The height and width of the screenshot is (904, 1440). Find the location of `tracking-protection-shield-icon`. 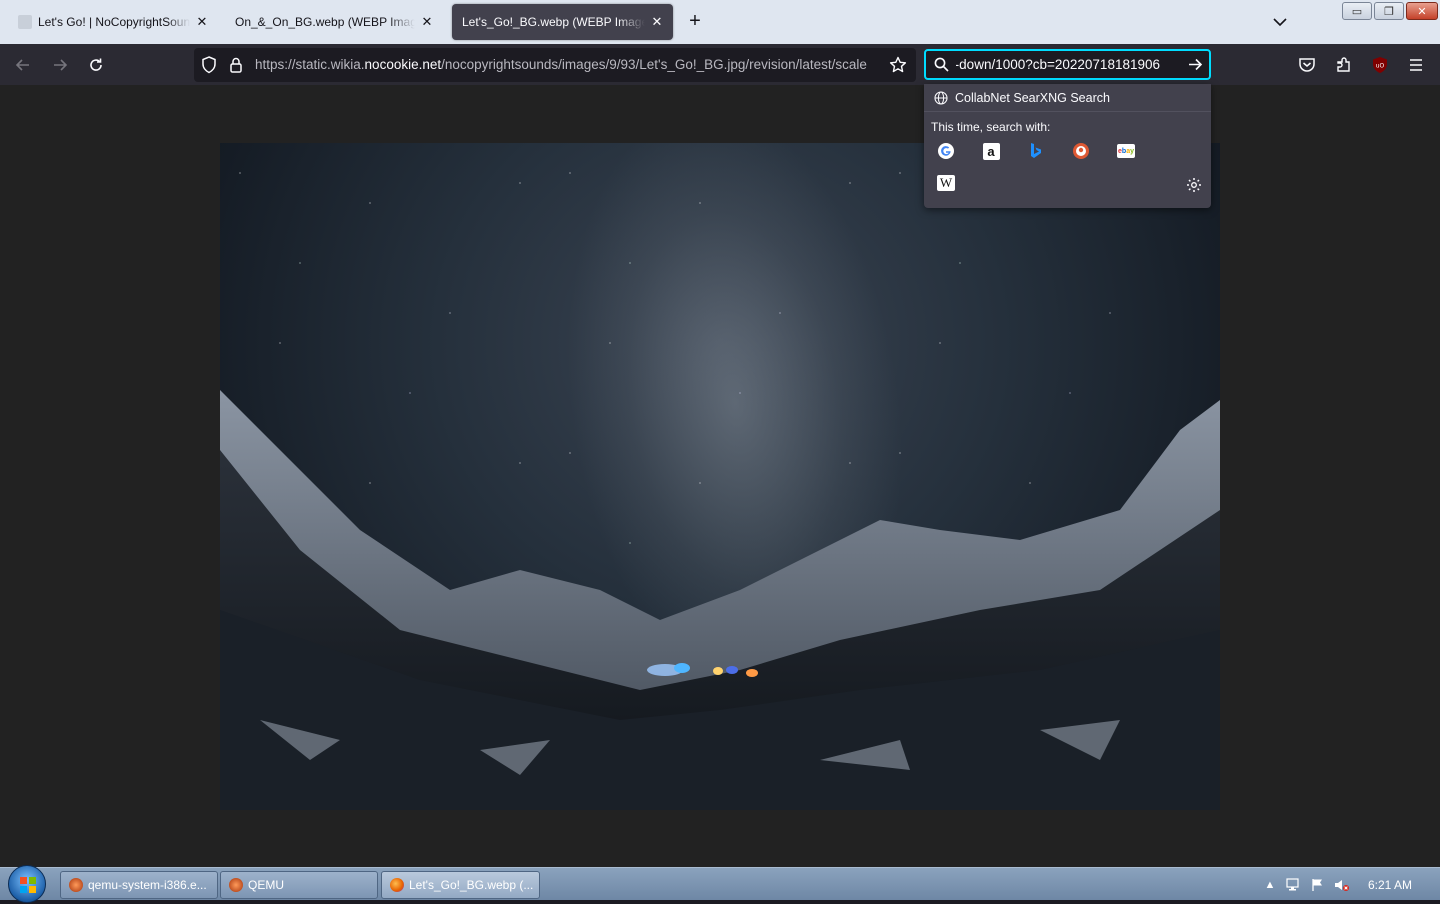

tracking-protection-shield-icon is located at coordinates (209, 65).